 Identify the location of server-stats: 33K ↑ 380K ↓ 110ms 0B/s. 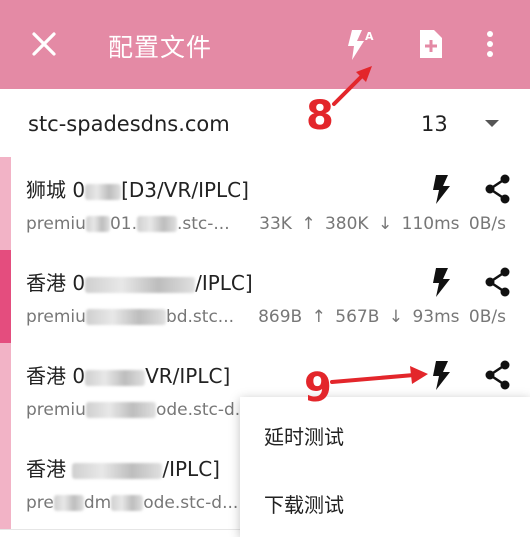
(382, 224).